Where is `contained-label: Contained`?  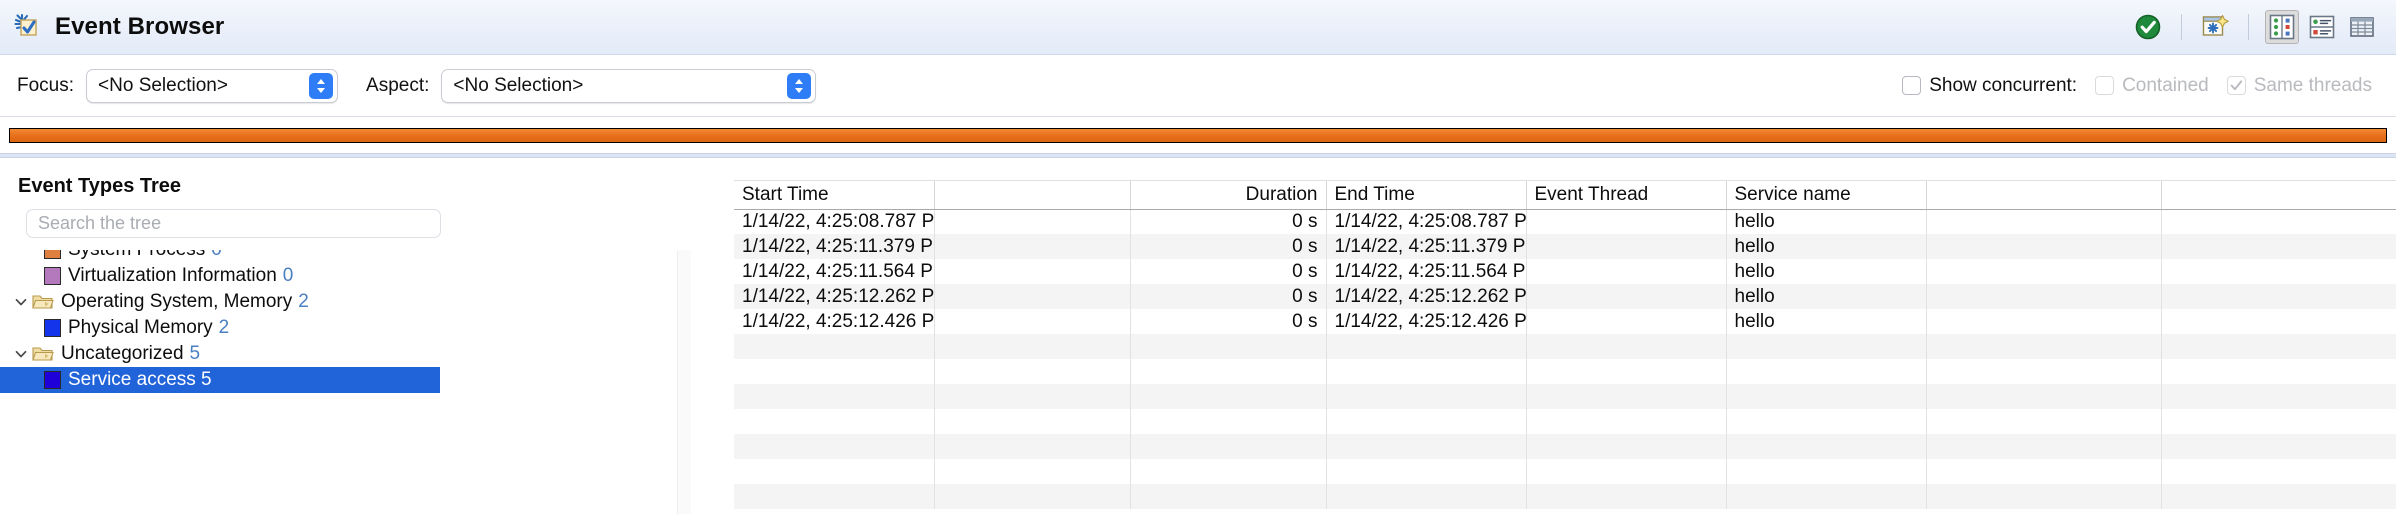 contained-label: Contained is located at coordinates (2165, 85).